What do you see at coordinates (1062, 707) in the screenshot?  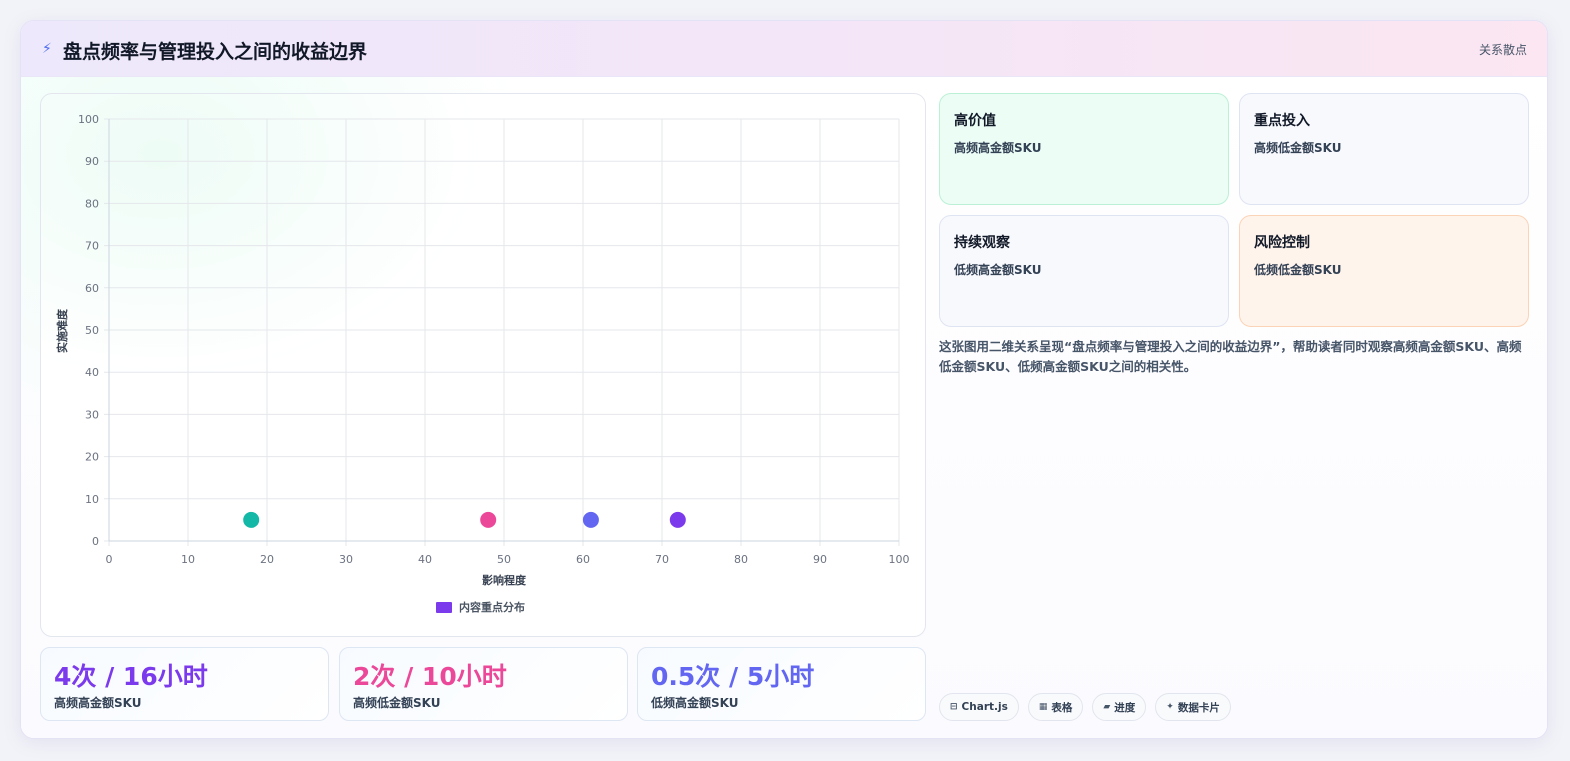 I see `chip-label: 表格` at bounding box center [1062, 707].